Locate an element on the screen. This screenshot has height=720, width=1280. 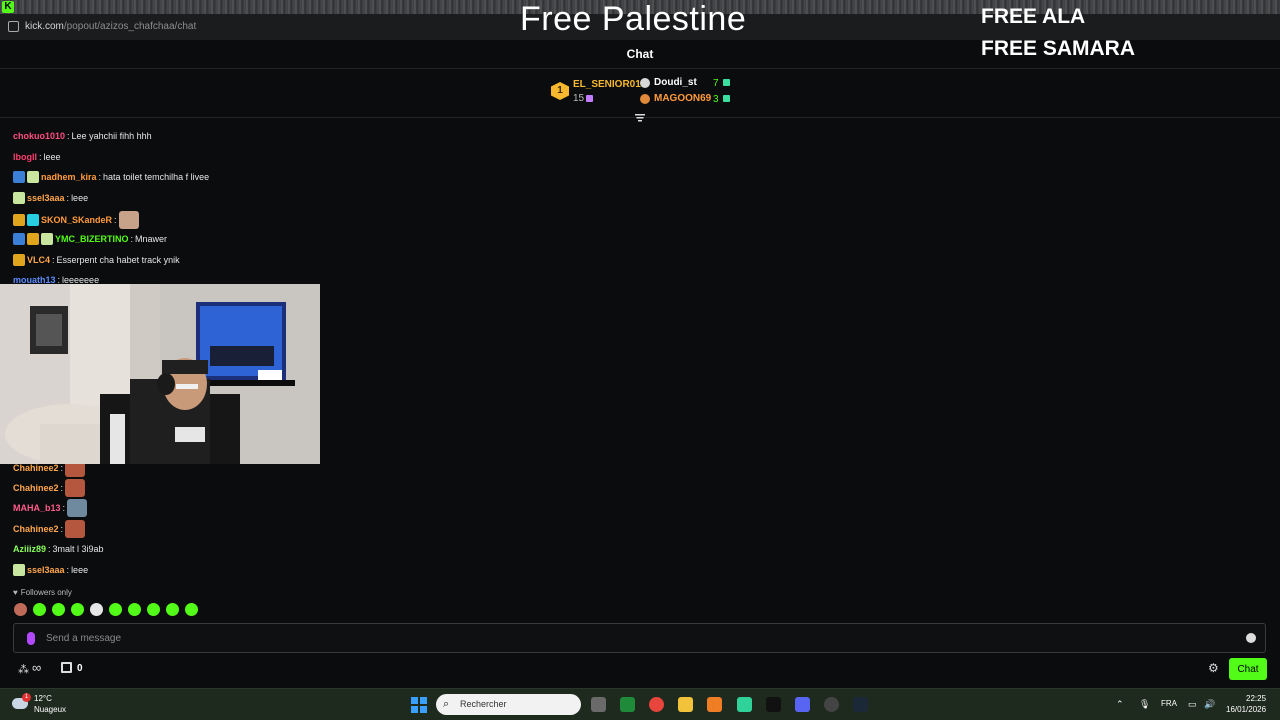
search-label: Rechercher is located at coordinates (483, 704).